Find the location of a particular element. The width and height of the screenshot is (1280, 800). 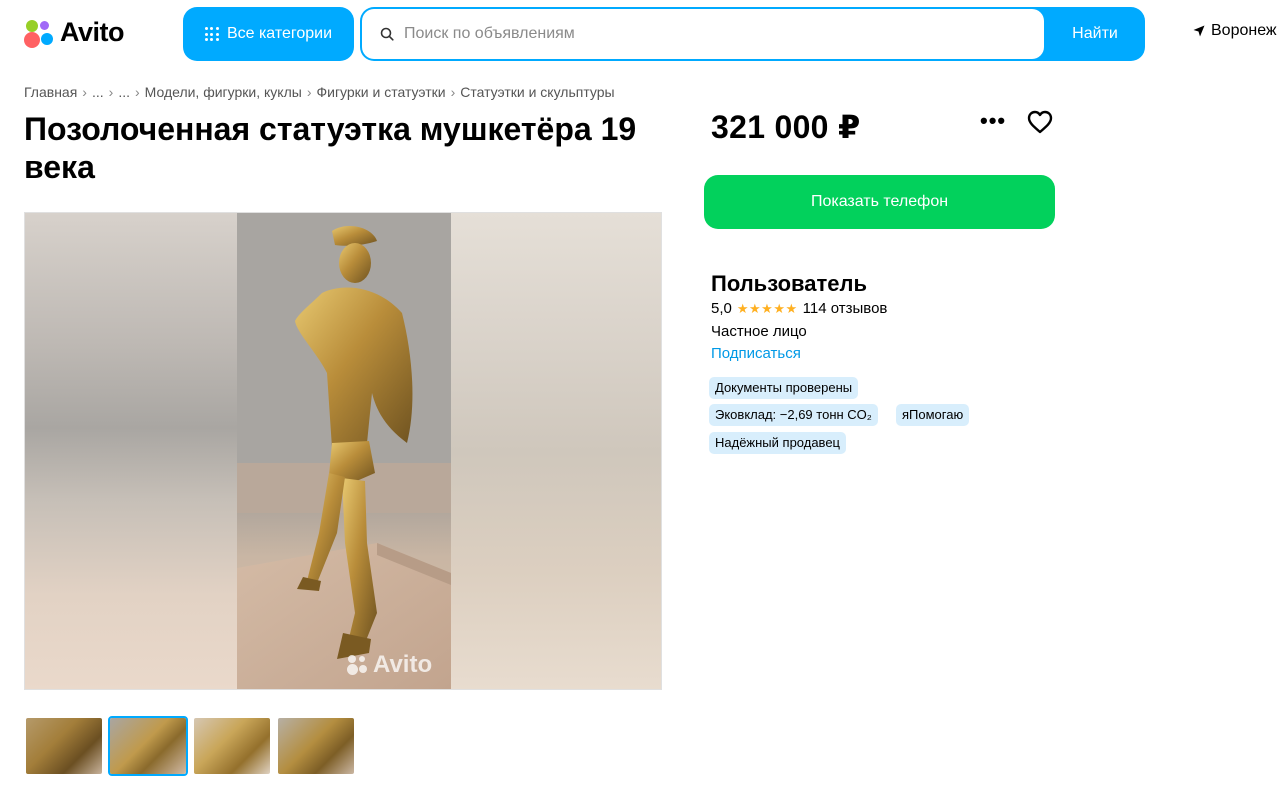

show-phone-button: Показать телефон is located at coordinates (879, 202).